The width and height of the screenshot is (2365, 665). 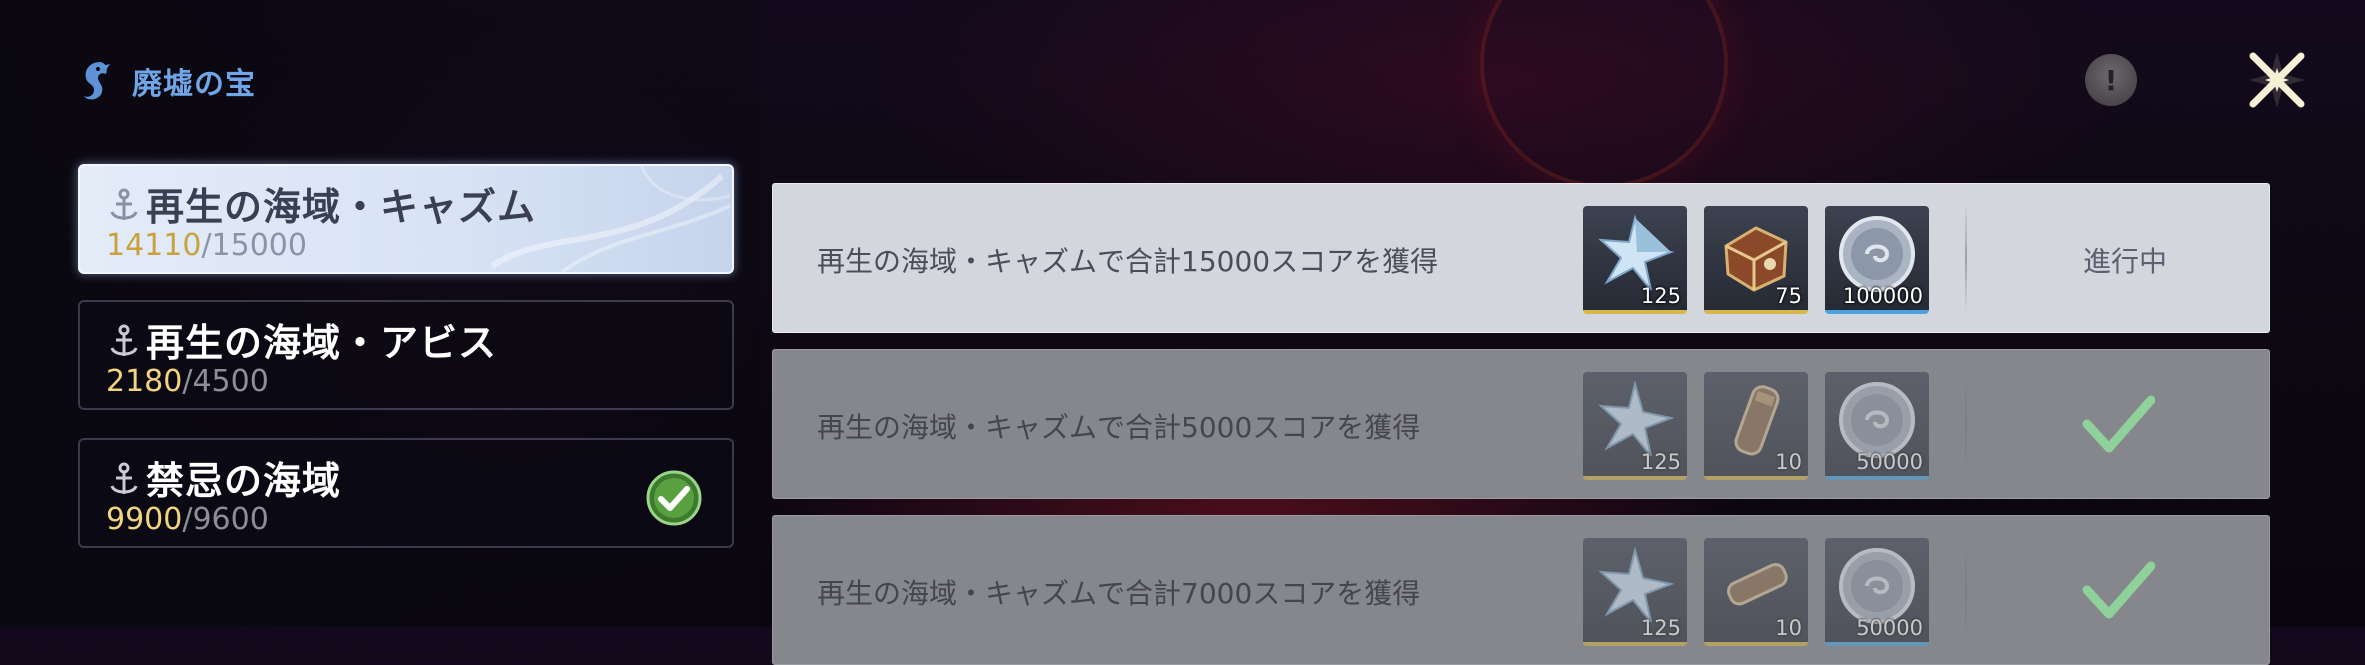 I want to click on mission-row: 再生の海域・キャズムで合計7000スコアを獲得 125 10 50000, so click(x=1521, y=590).